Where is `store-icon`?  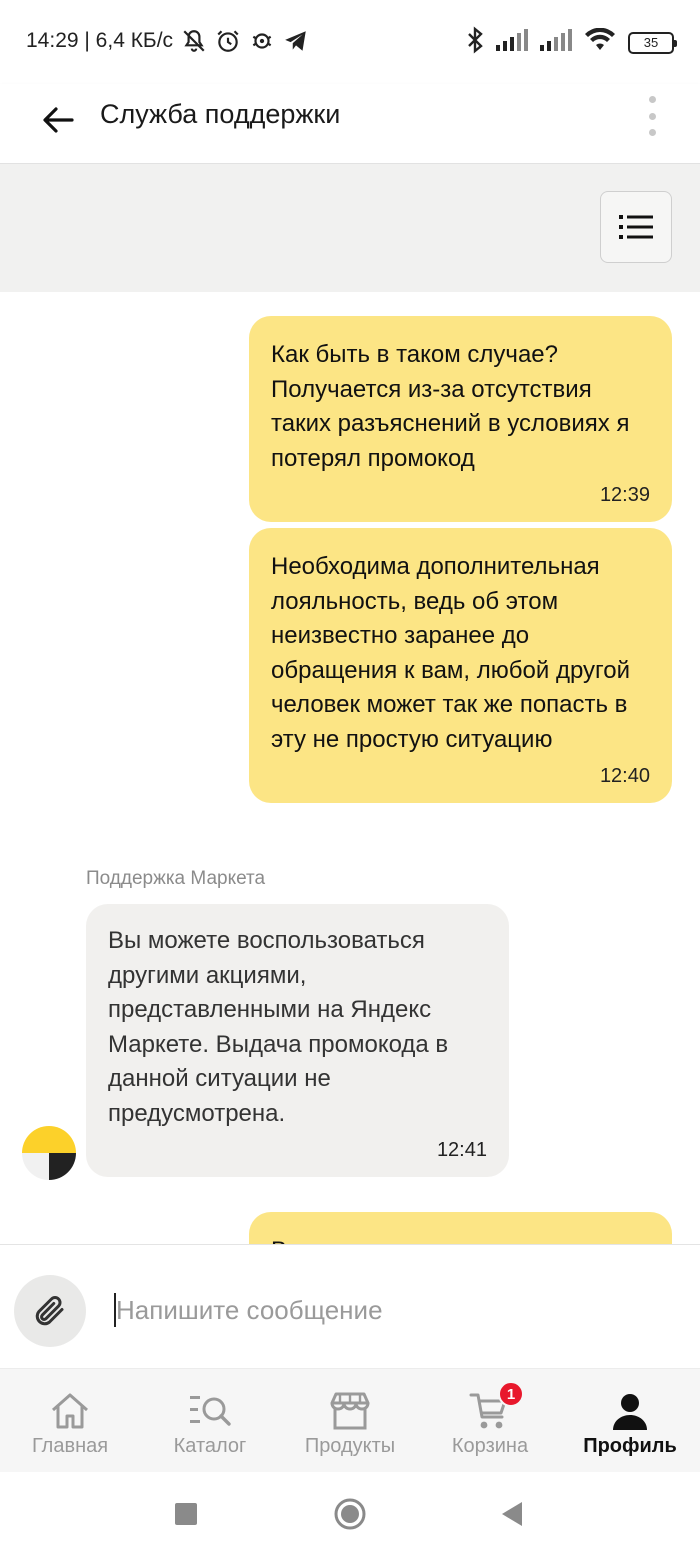
store-icon is located at coordinates (350, 1411).